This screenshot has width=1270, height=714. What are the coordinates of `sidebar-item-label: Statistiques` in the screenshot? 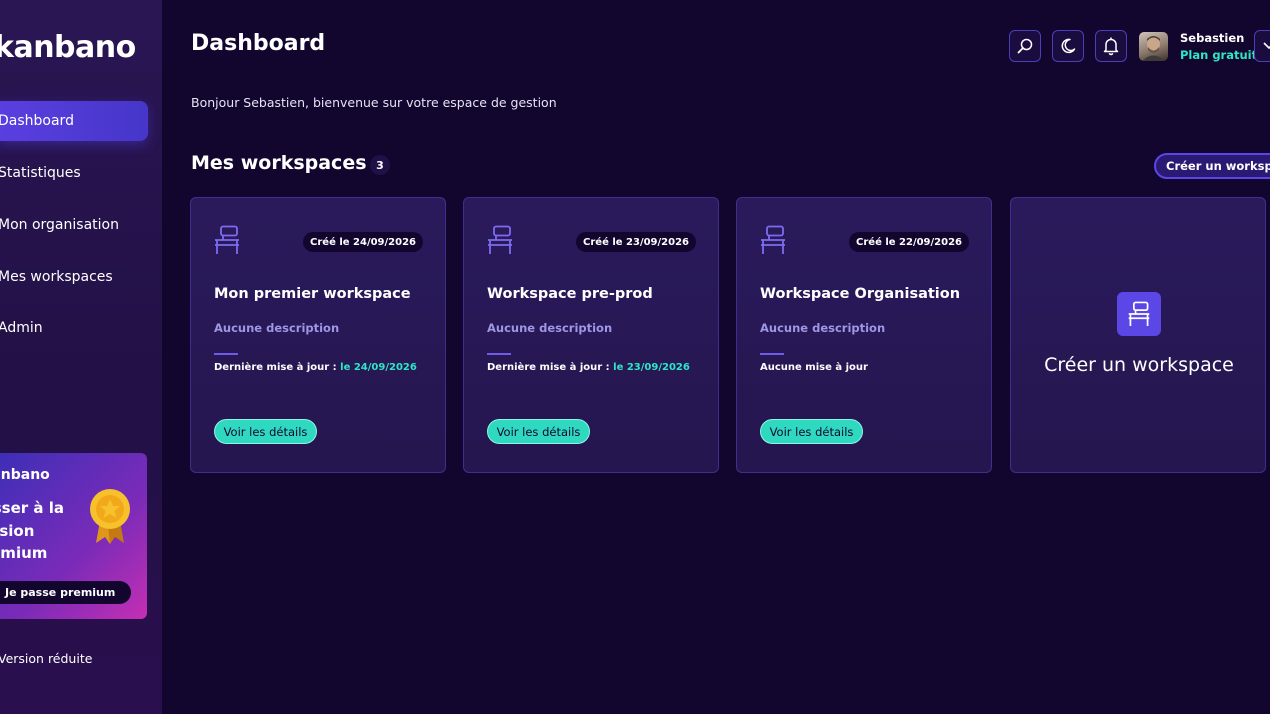 It's located at (40, 173).